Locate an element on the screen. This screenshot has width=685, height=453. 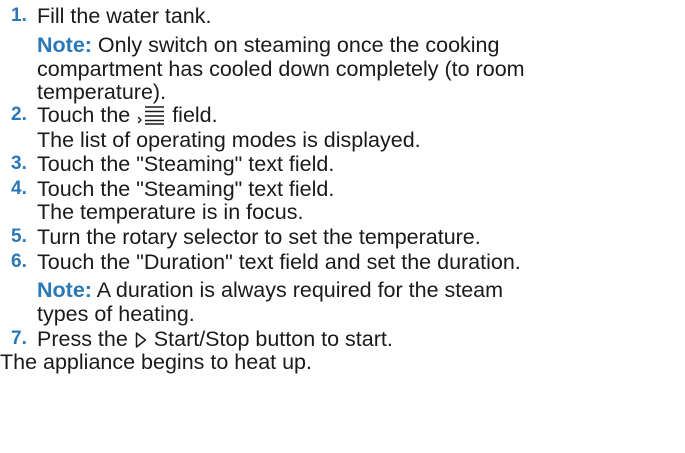
step-number: 6. is located at coordinates (19, 261).